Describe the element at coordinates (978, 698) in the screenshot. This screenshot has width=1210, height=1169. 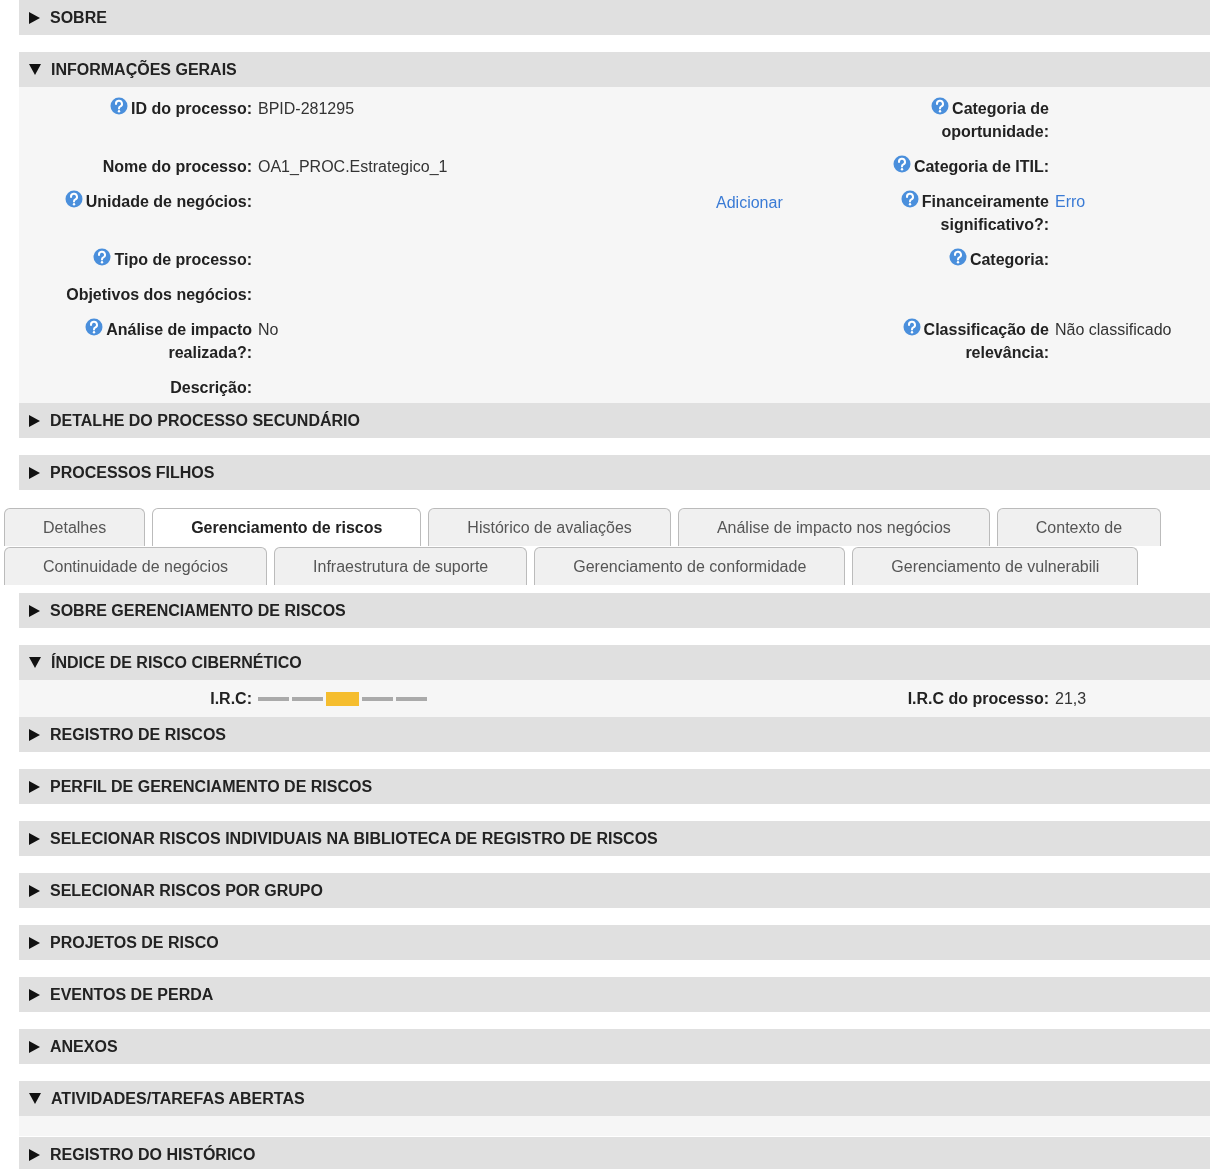
I see `field-label: I.R.C do processo:` at that location.